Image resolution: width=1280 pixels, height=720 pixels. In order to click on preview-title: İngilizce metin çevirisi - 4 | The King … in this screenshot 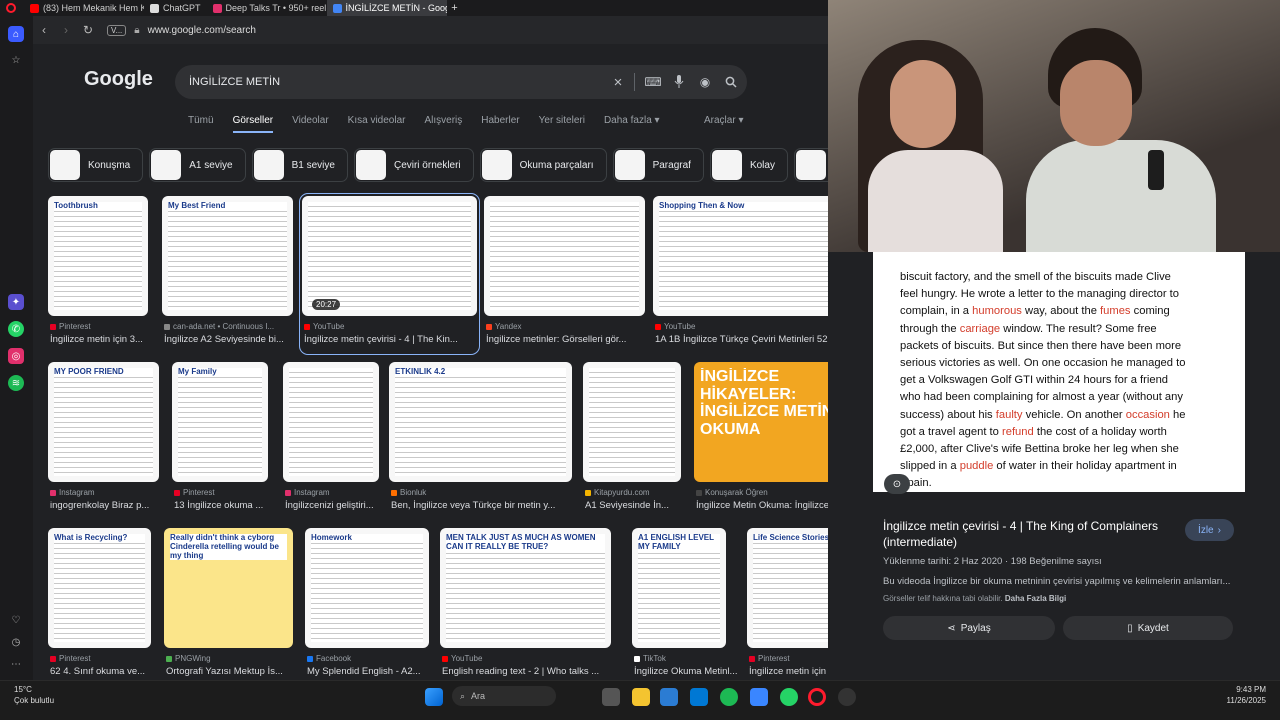, I will do `click(1033, 534)`.